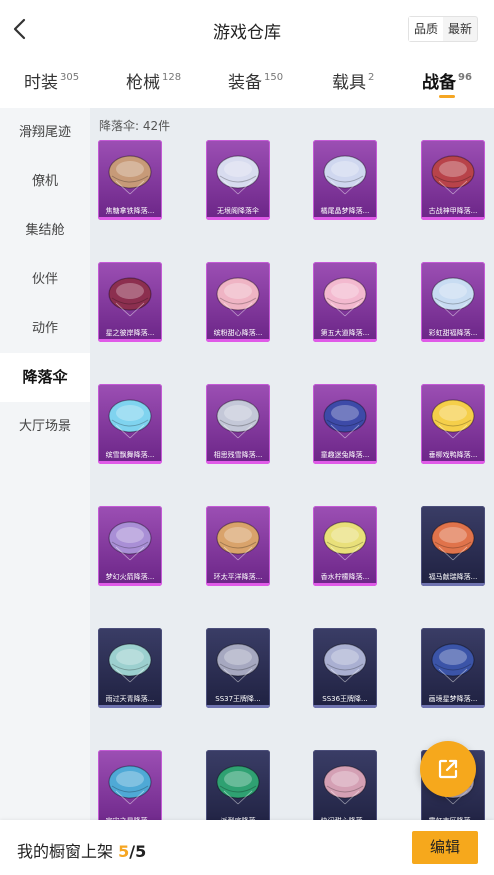 This screenshot has width=494, height=875. What do you see at coordinates (124, 851) in the screenshot?
I see `showcase-current-count: 5` at bounding box center [124, 851].